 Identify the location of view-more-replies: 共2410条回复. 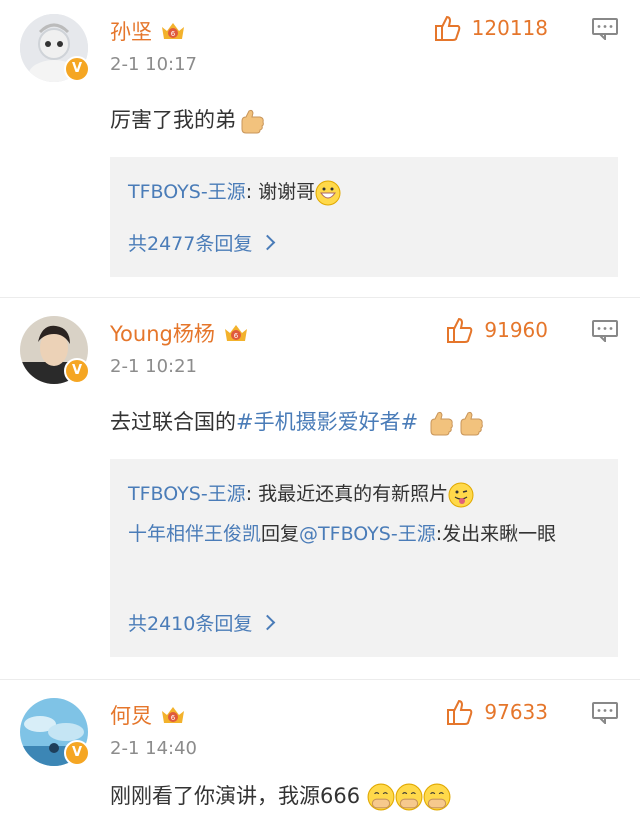
(202, 622).